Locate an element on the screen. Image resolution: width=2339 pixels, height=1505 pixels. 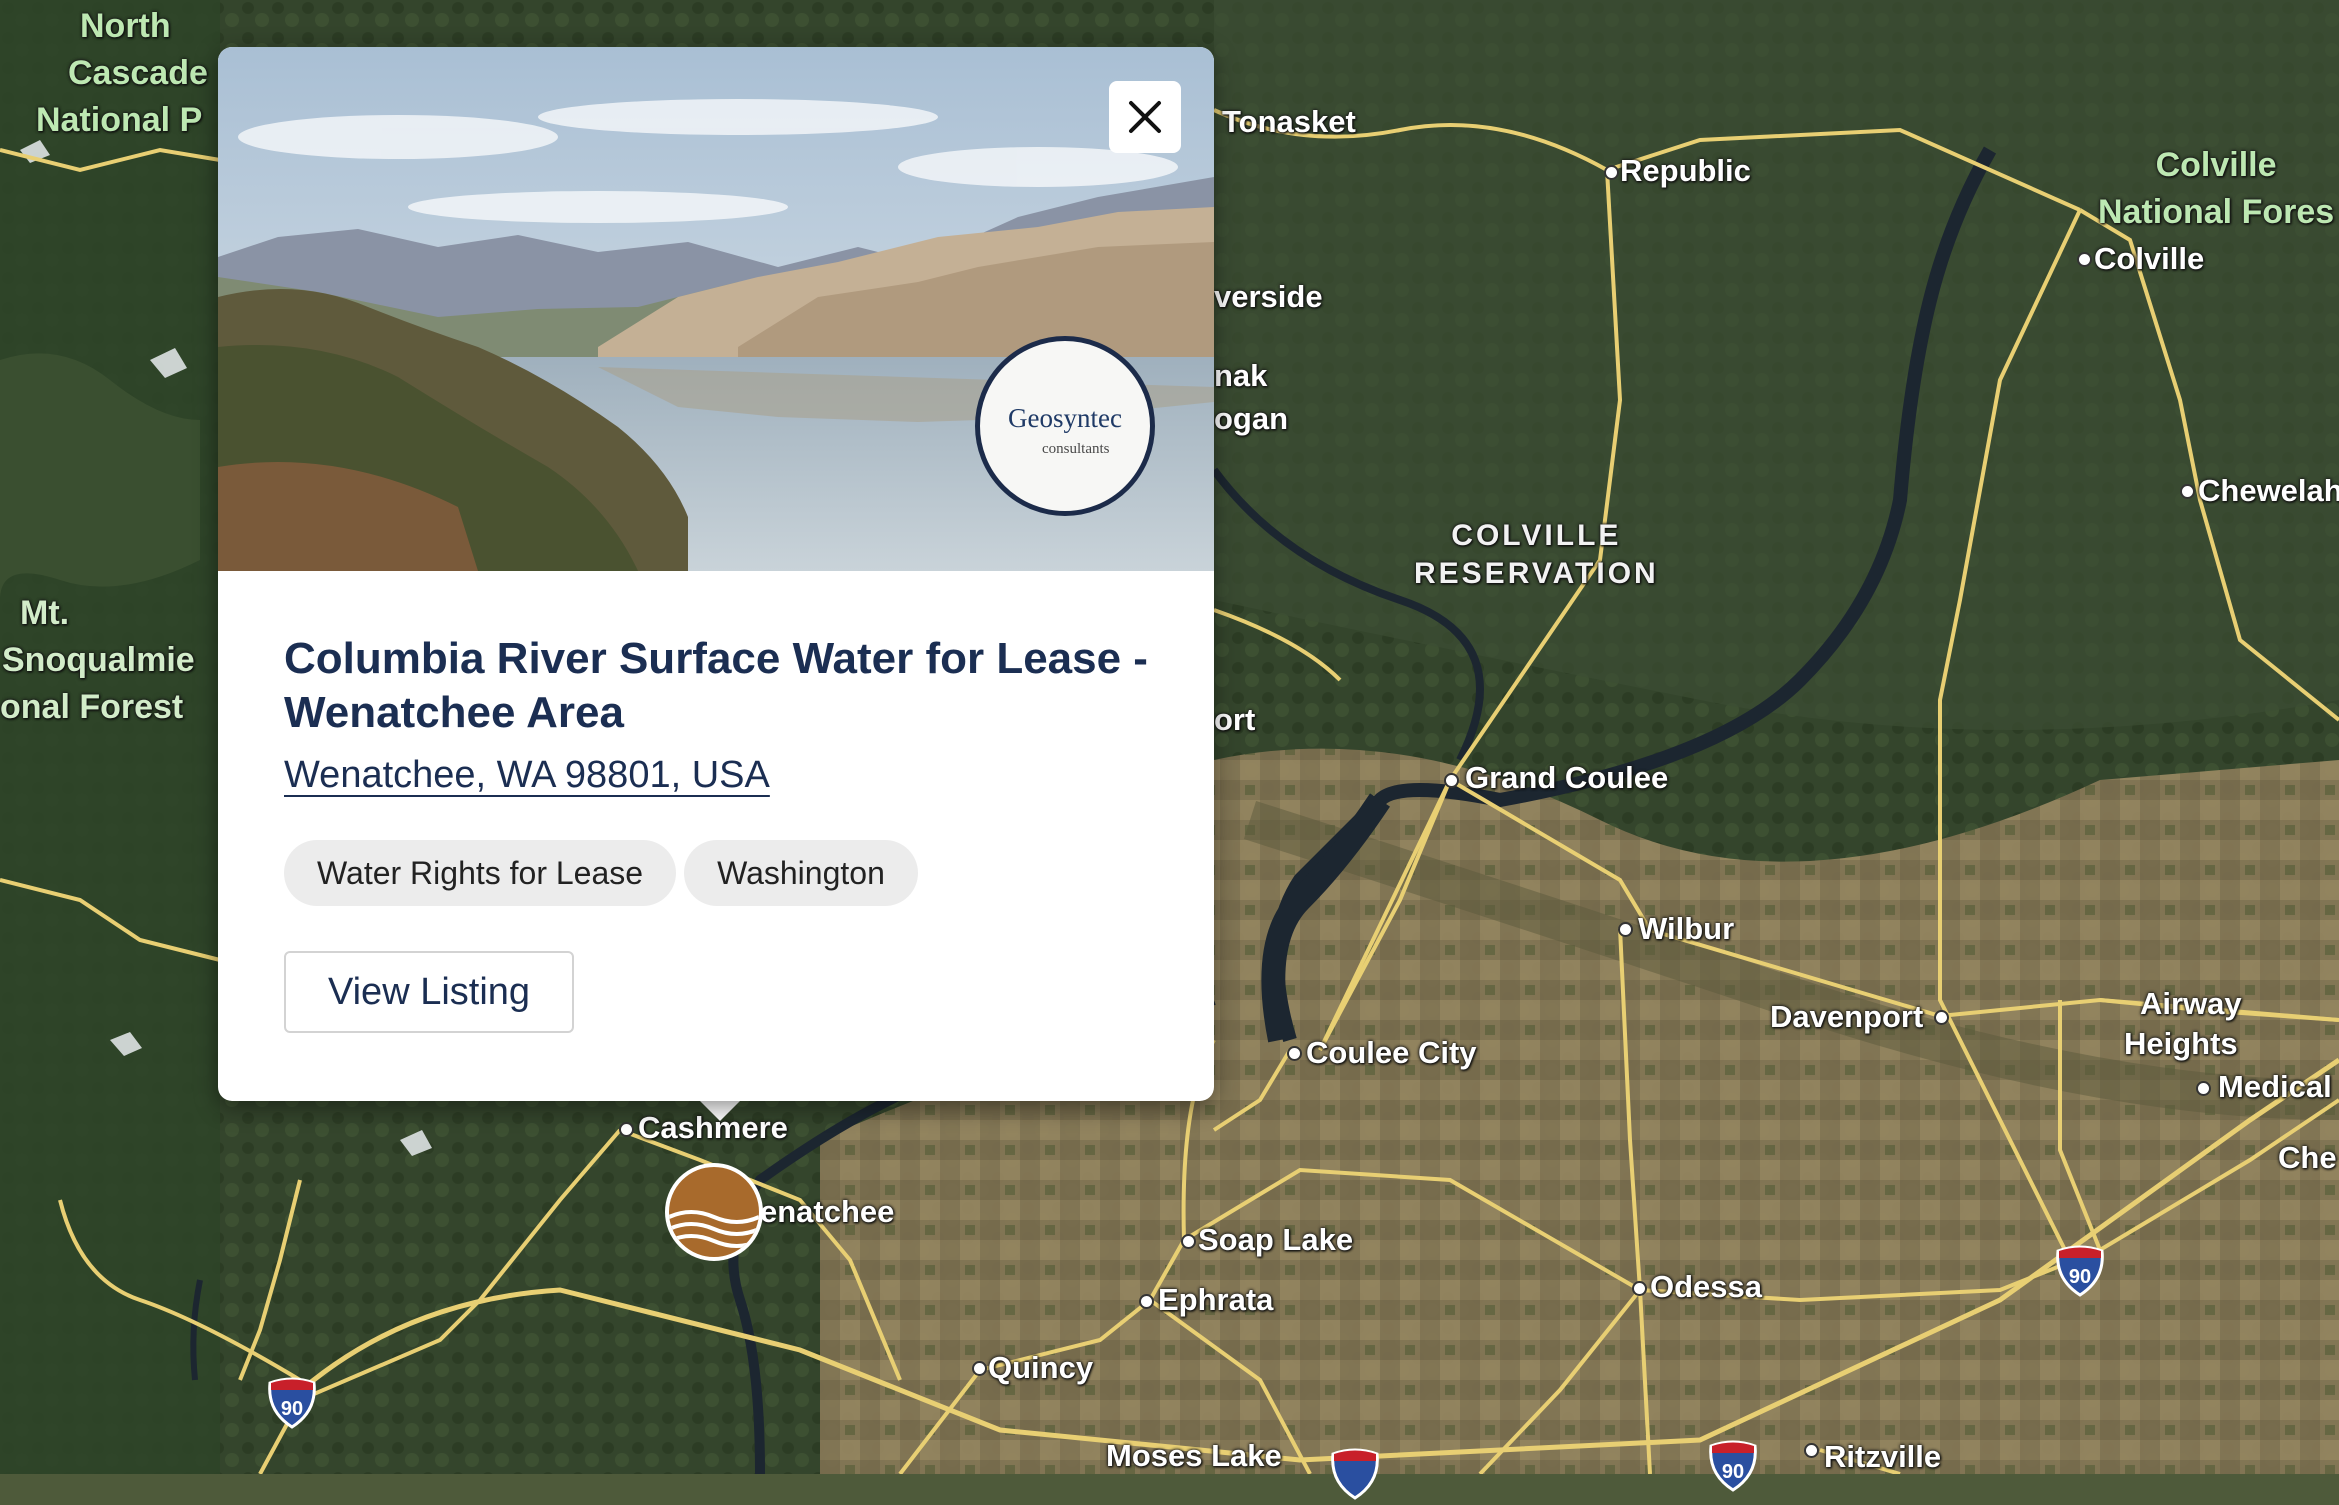
place-label-grand-coulee: Grand Coulee is located at coordinates (1567, 777).